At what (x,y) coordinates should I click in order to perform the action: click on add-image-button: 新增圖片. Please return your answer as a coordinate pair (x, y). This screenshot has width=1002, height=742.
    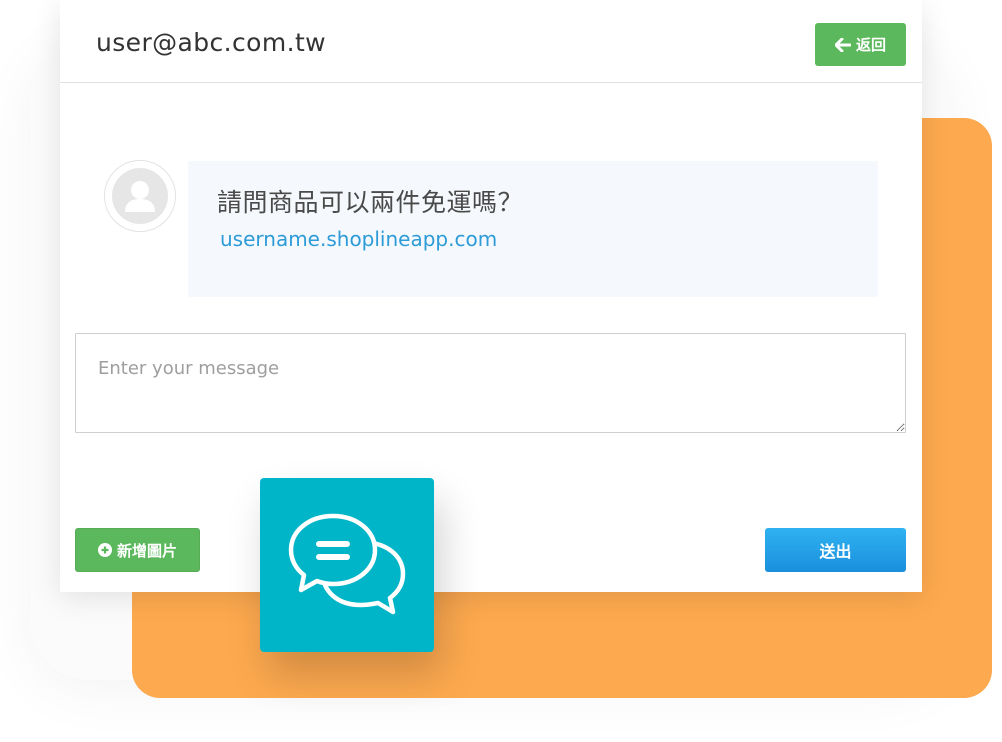
    Looking at the image, I should click on (137, 550).